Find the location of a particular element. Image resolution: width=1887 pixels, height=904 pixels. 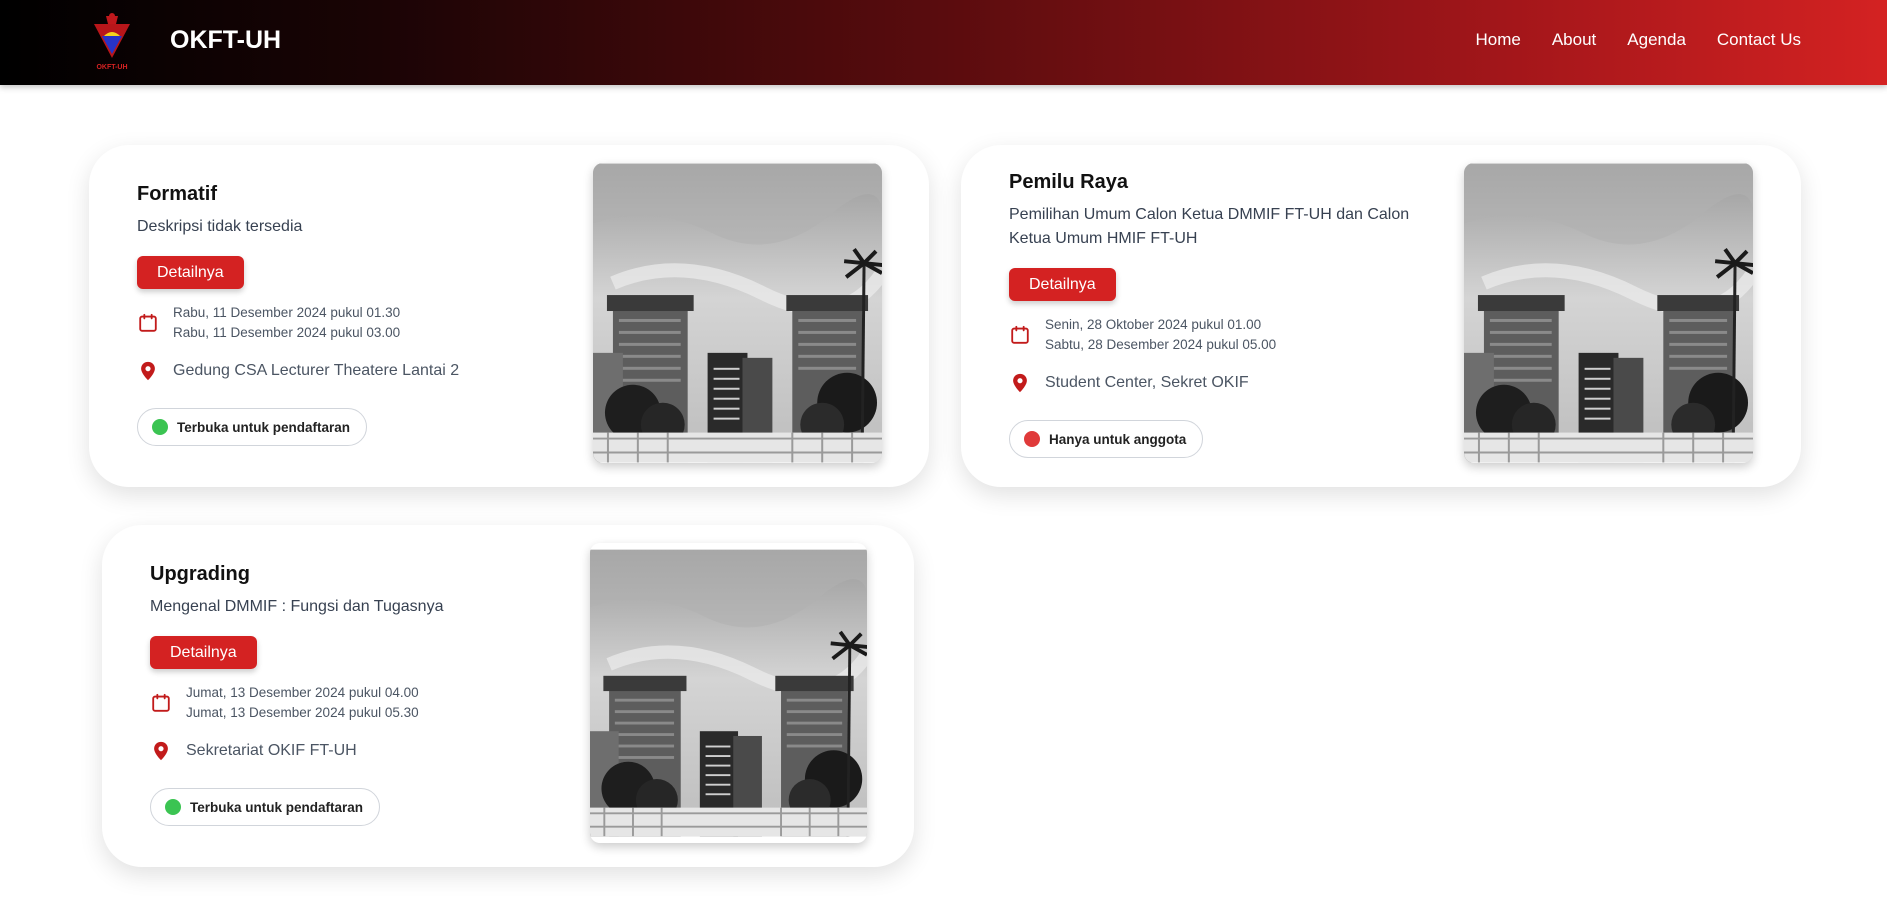

event-title: Formatif is located at coordinates (177, 194).